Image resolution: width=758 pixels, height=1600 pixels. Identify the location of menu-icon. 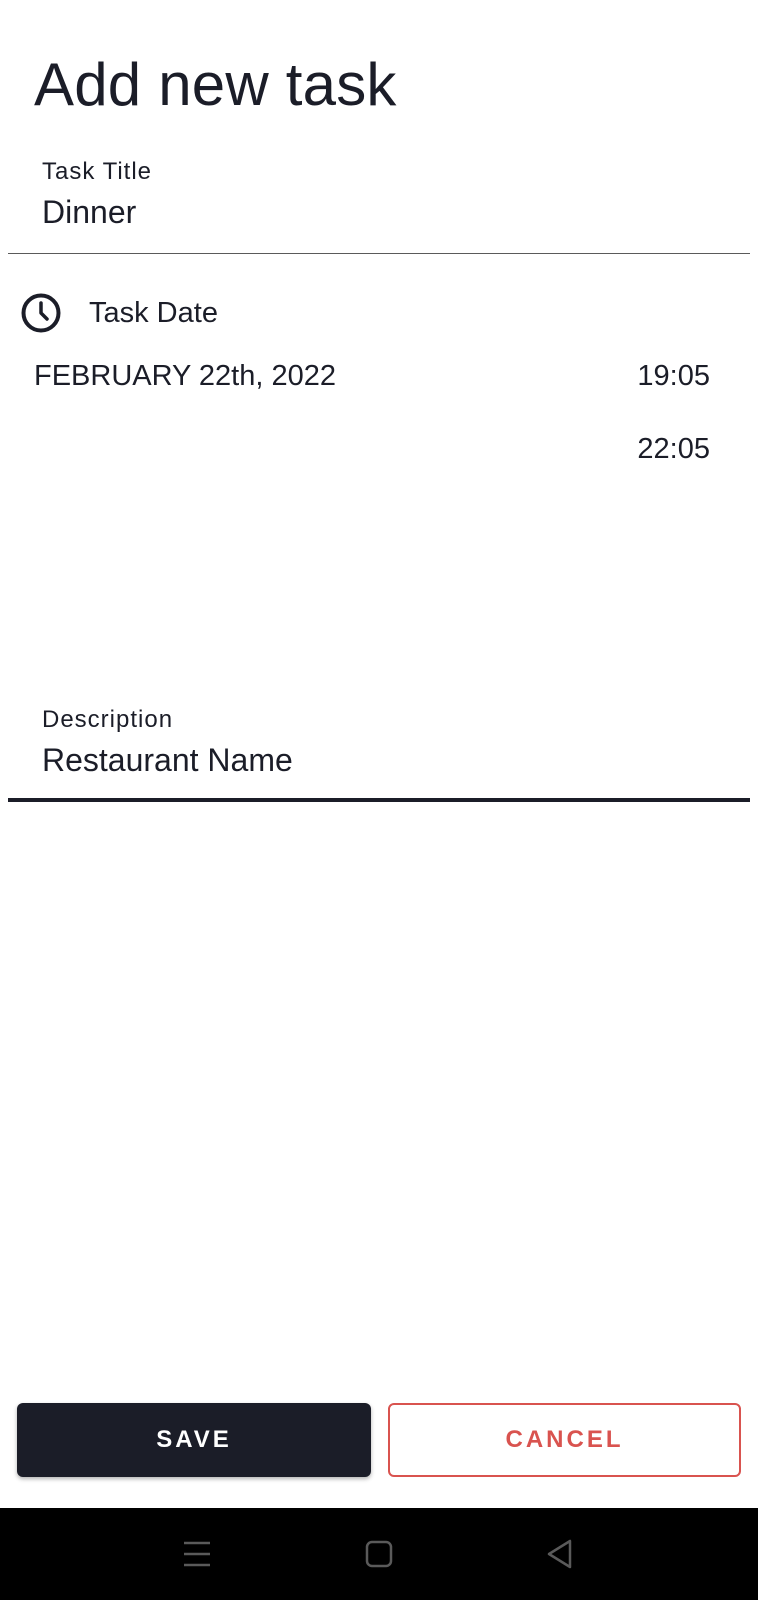
(197, 1554).